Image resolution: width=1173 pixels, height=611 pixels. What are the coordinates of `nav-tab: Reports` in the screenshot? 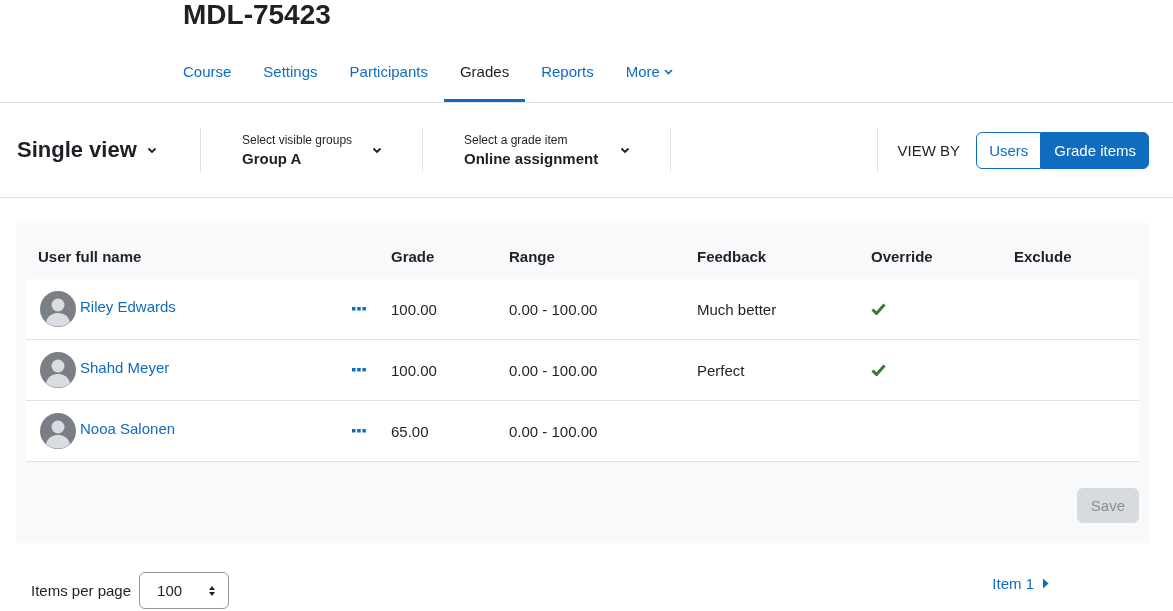 It's located at (567, 72).